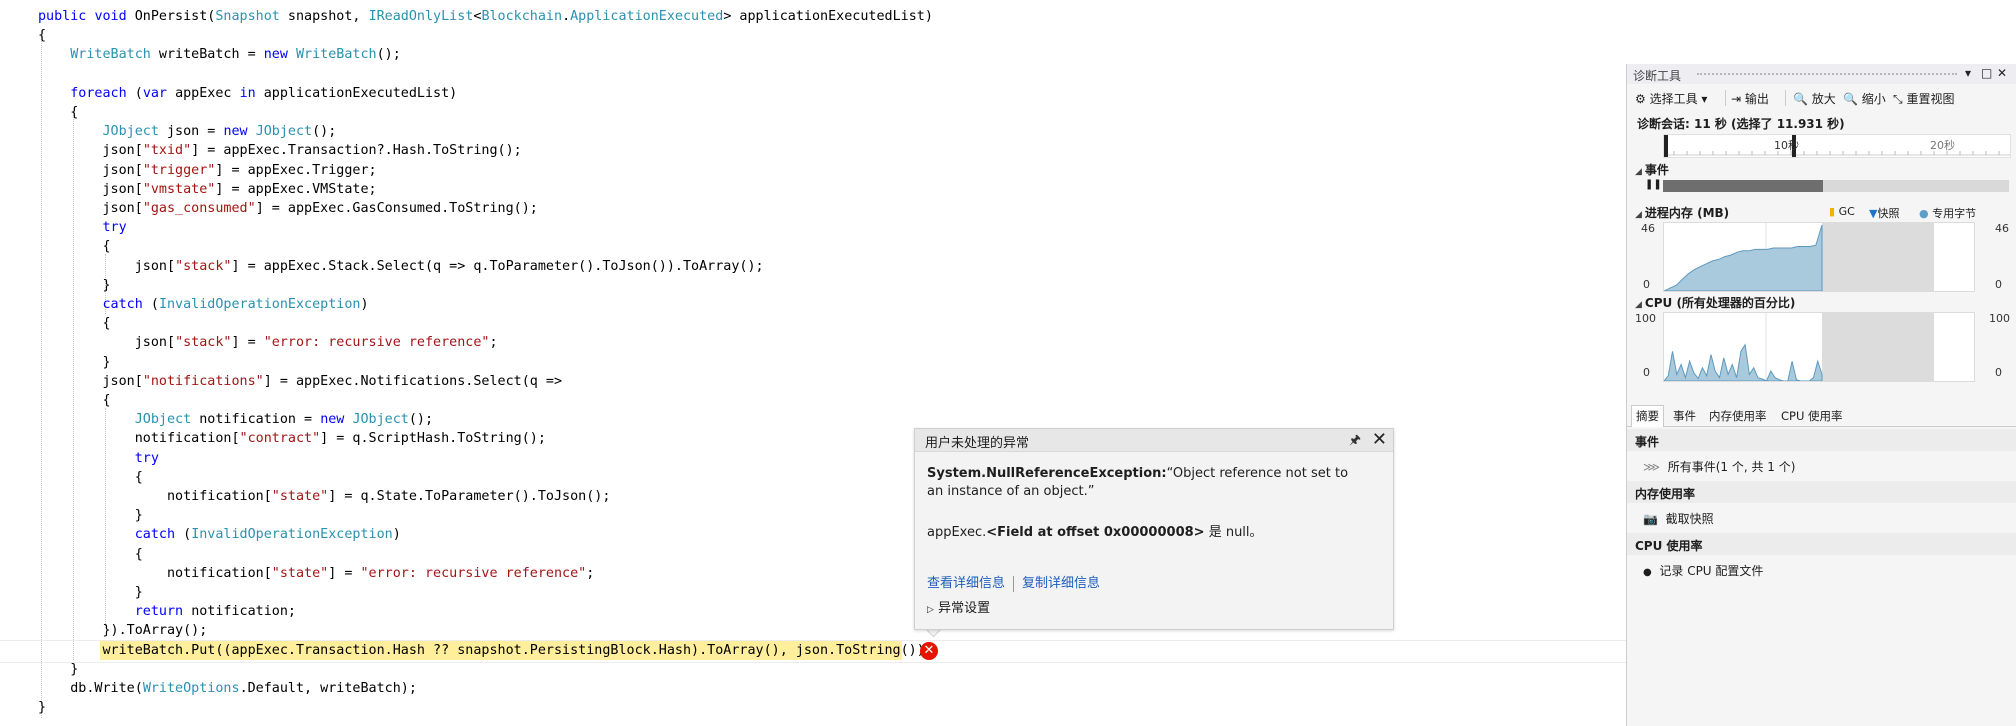 Image resolution: width=2016 pixels, height=726 pixels. I want to click on memory-chart, so click(1819, 257).